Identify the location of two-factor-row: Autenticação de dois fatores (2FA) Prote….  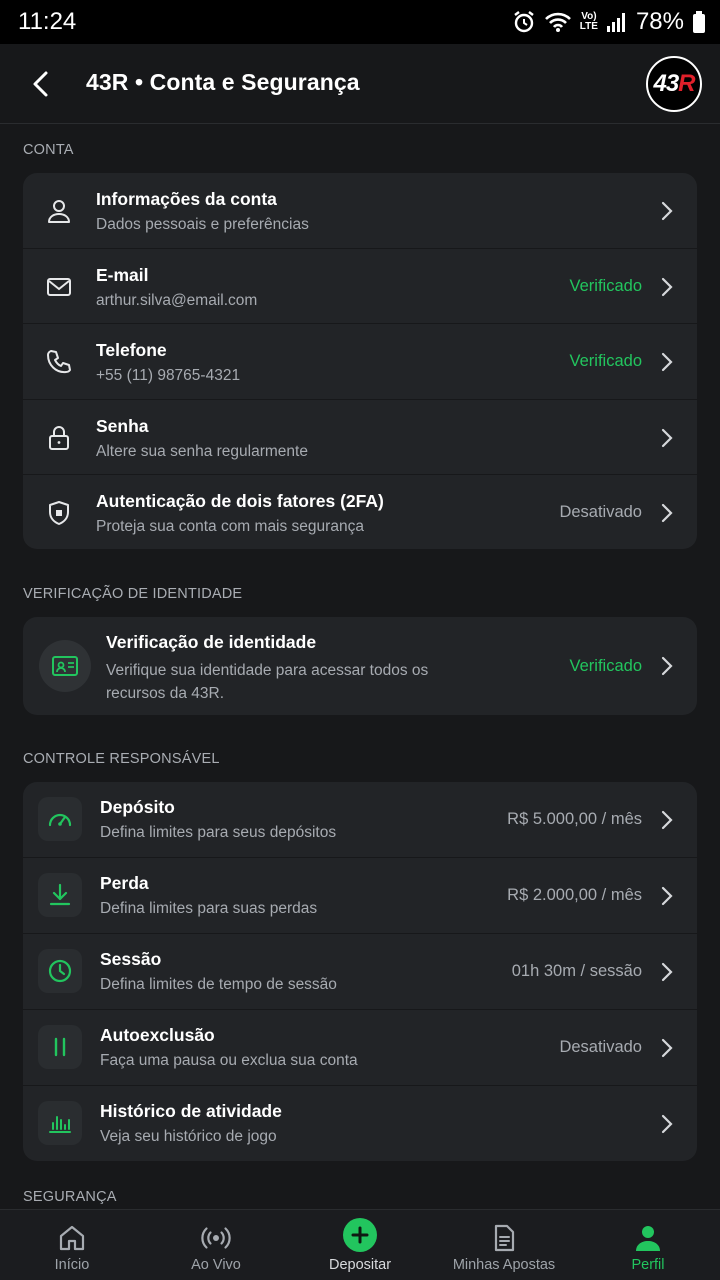
(360, 512).